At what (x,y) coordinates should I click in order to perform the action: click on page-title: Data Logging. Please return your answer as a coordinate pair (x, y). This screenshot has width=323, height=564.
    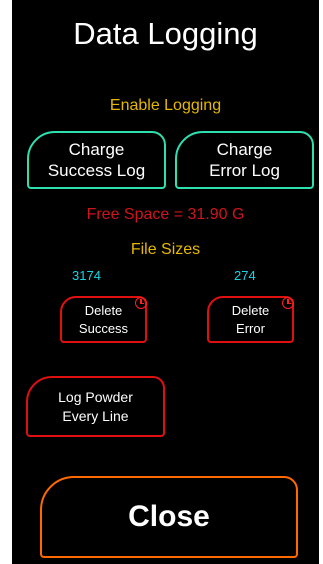
    Looking at the image, I should click on (165, 33).